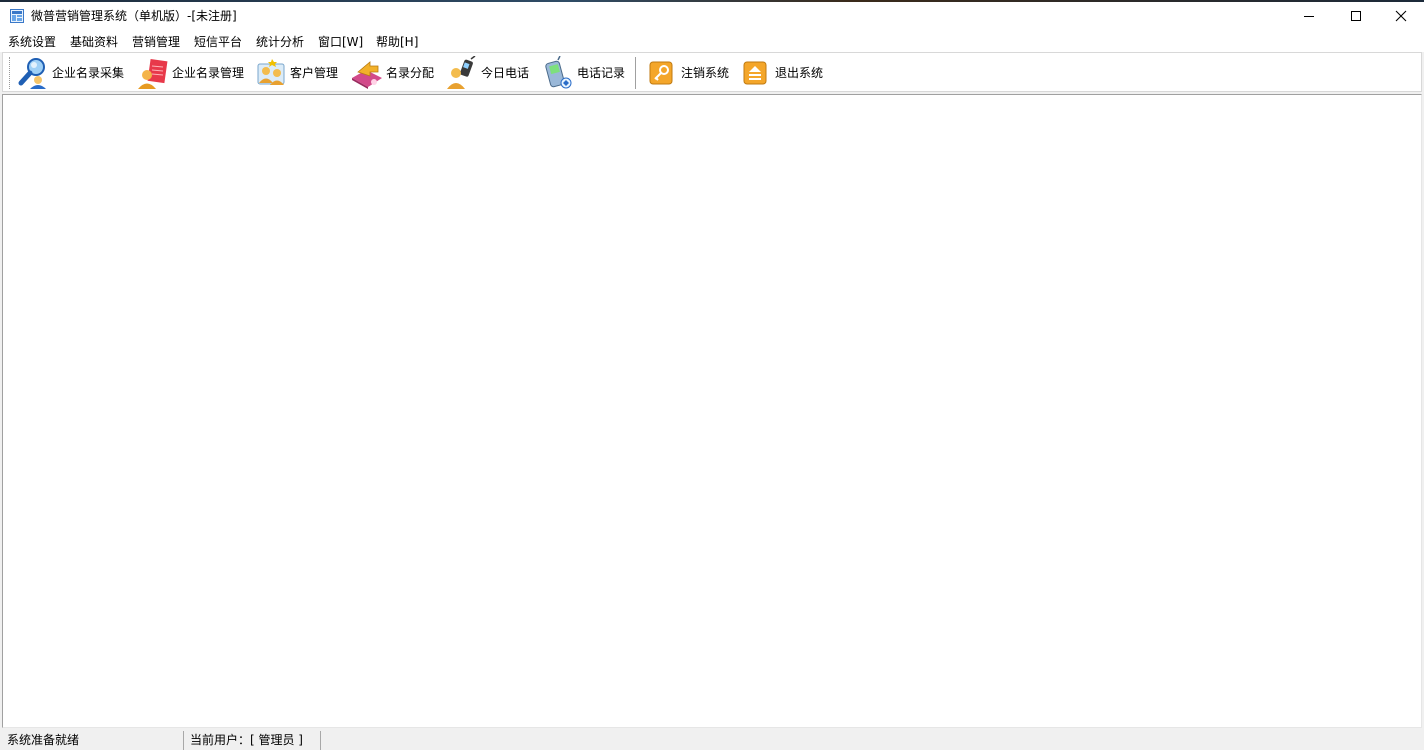 This screenshot has width=1424, height=750. I want to click on customer-group-icon, so click(271, 72).